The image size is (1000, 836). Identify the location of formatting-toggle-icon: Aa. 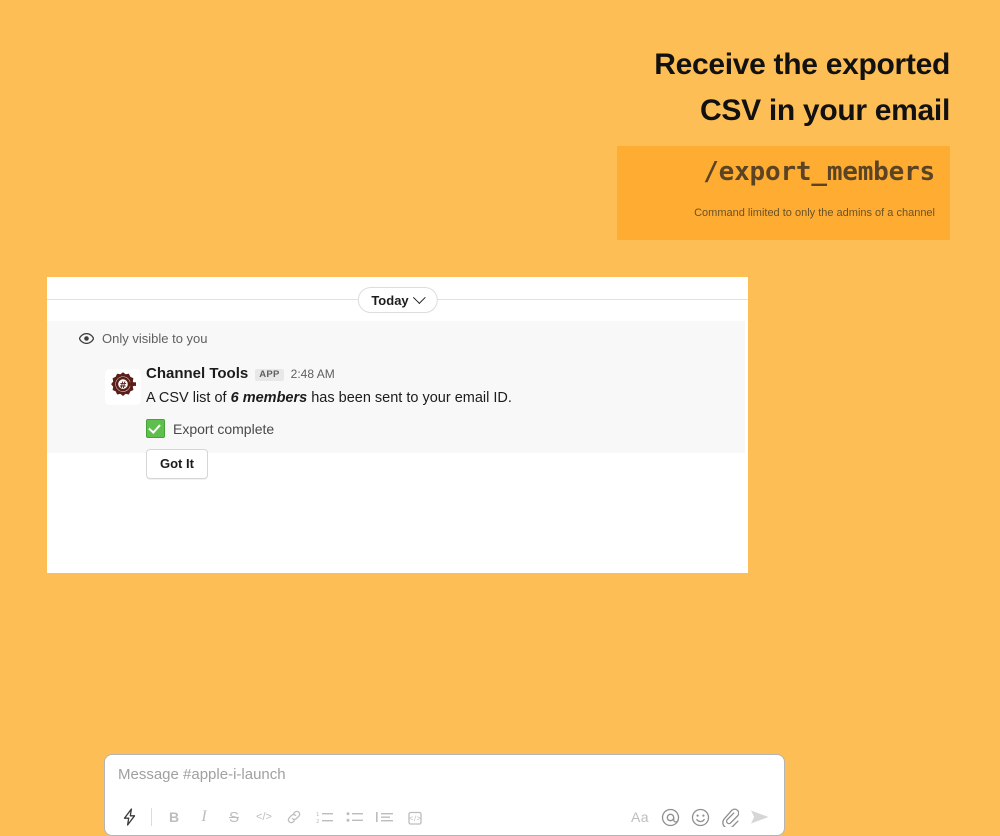
(640, 817).